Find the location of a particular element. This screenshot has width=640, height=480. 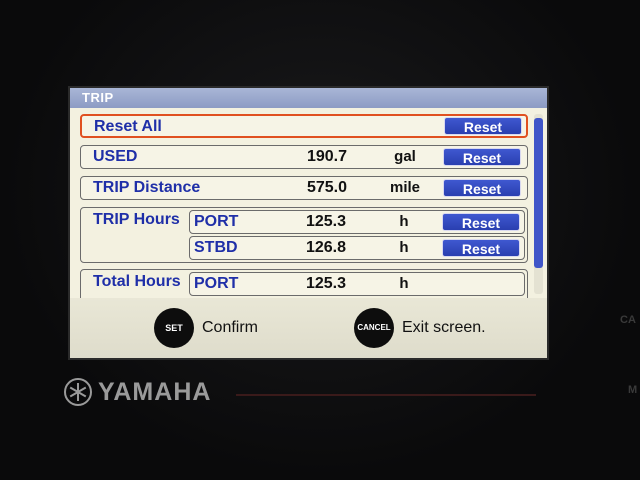

trip-hours-port-label: PORT is located at coordinates (216, 221).